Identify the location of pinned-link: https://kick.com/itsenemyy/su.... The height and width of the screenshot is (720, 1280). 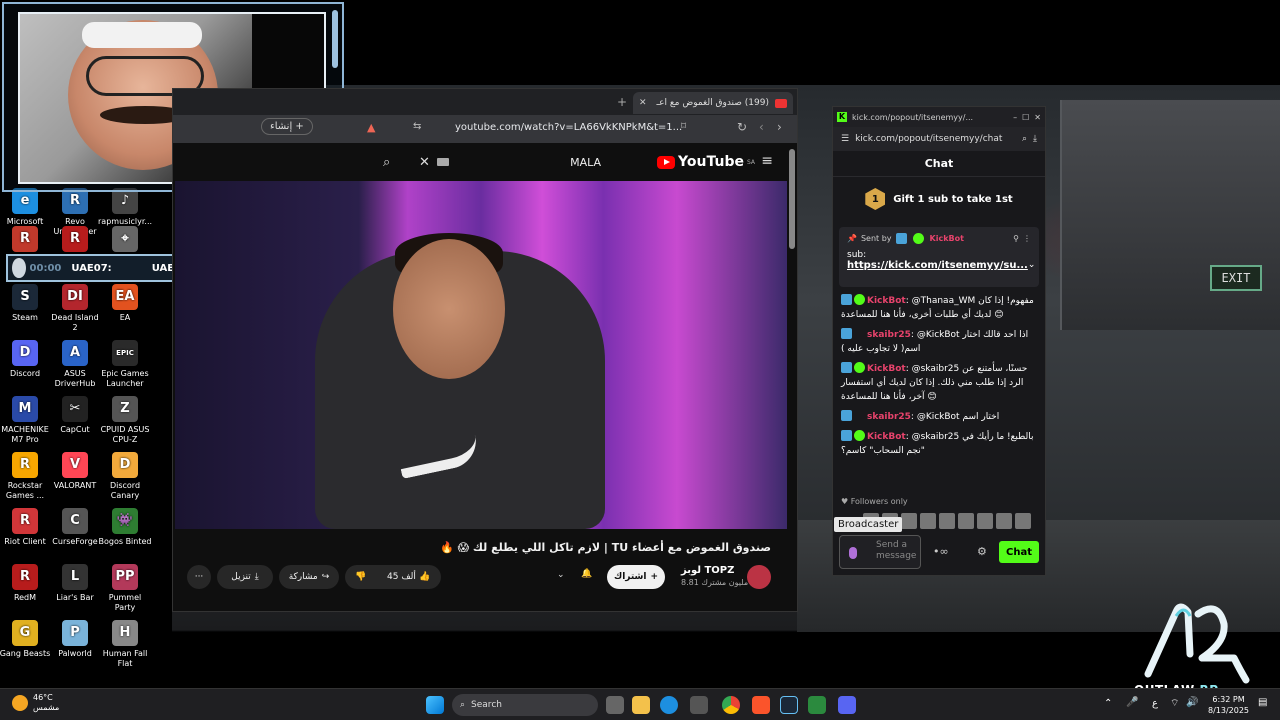
(937, 265).